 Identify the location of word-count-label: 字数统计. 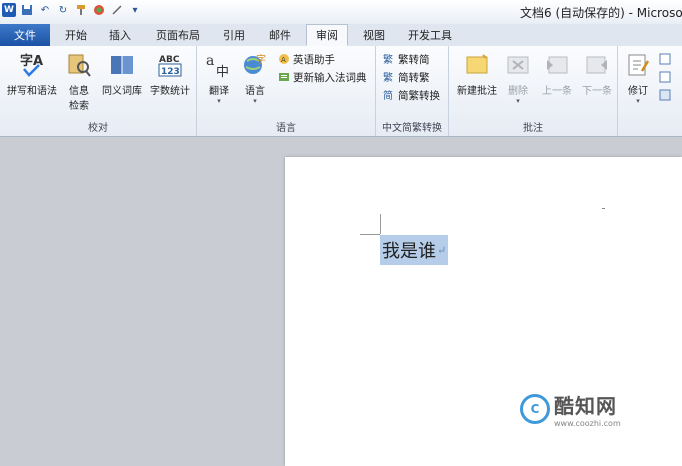
(170, 91).